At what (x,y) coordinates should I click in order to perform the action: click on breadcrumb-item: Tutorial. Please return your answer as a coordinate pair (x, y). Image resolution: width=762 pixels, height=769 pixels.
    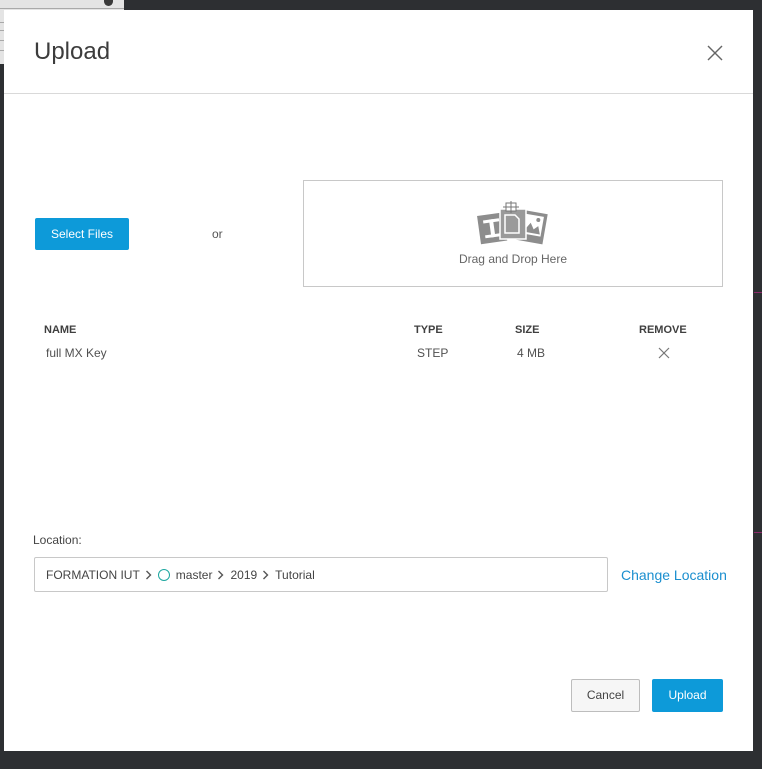
    Looking at the image, I should click on (295, 574).